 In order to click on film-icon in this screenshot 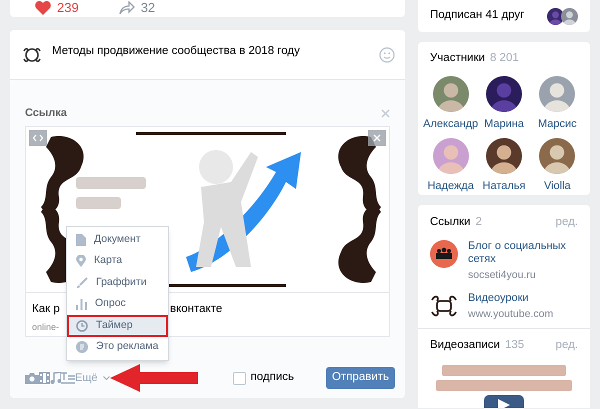, I will do `click(44, 378)`.